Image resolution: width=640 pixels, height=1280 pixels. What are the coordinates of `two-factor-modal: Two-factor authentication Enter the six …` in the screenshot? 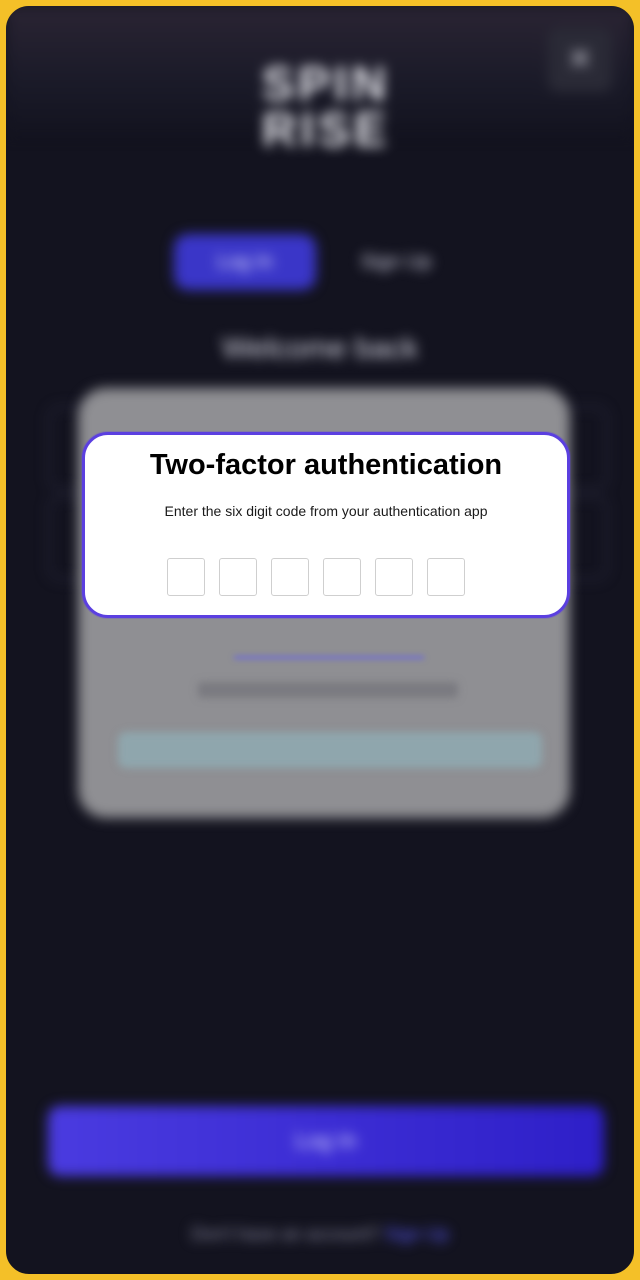 It's located at (326, 525).